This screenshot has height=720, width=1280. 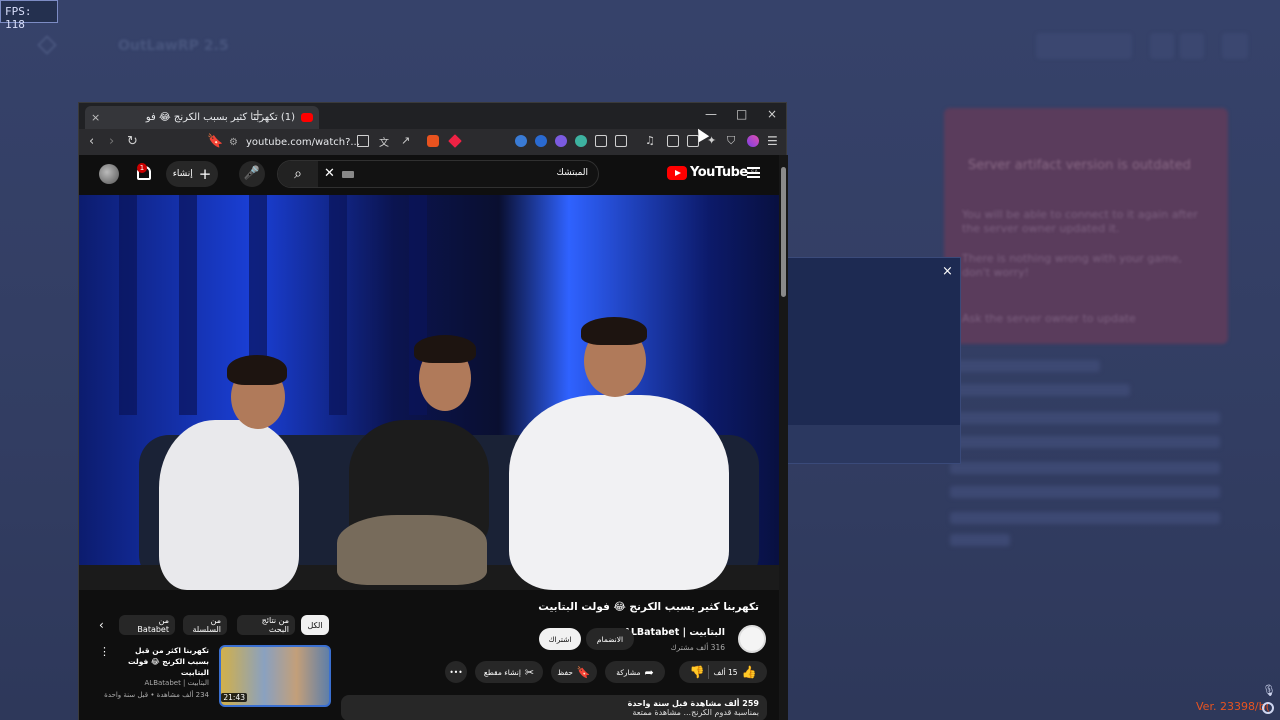 What do you see at coordinates (109, 174) in the screenshot?
I see `avatar` at bounding box center [109, 174].